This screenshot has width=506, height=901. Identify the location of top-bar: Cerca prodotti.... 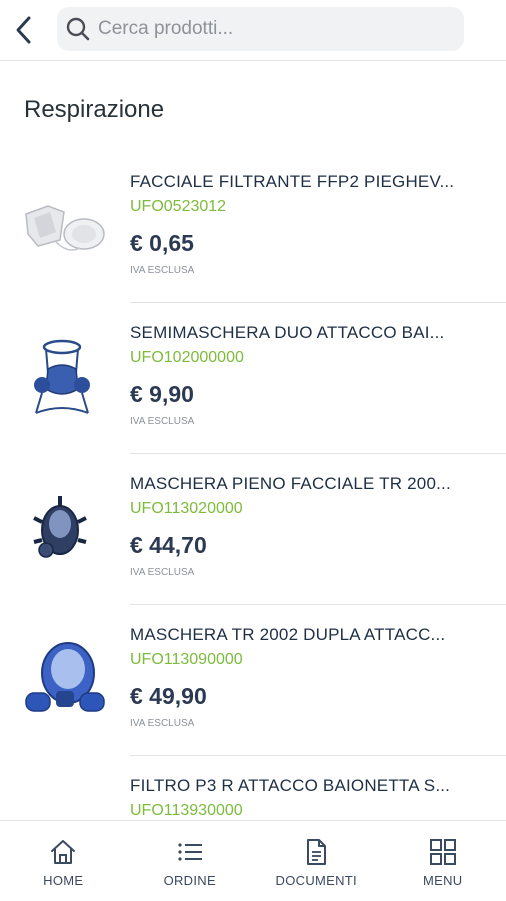
(253, 30).